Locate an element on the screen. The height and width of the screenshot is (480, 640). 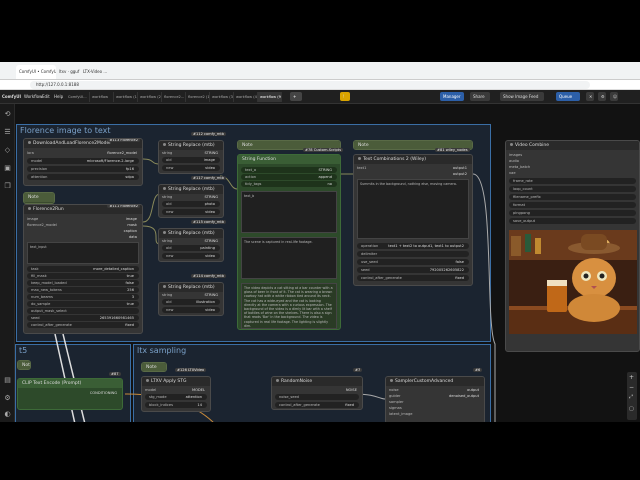
fit-view-icon: ⤢ is located at coordinates (631, 397).